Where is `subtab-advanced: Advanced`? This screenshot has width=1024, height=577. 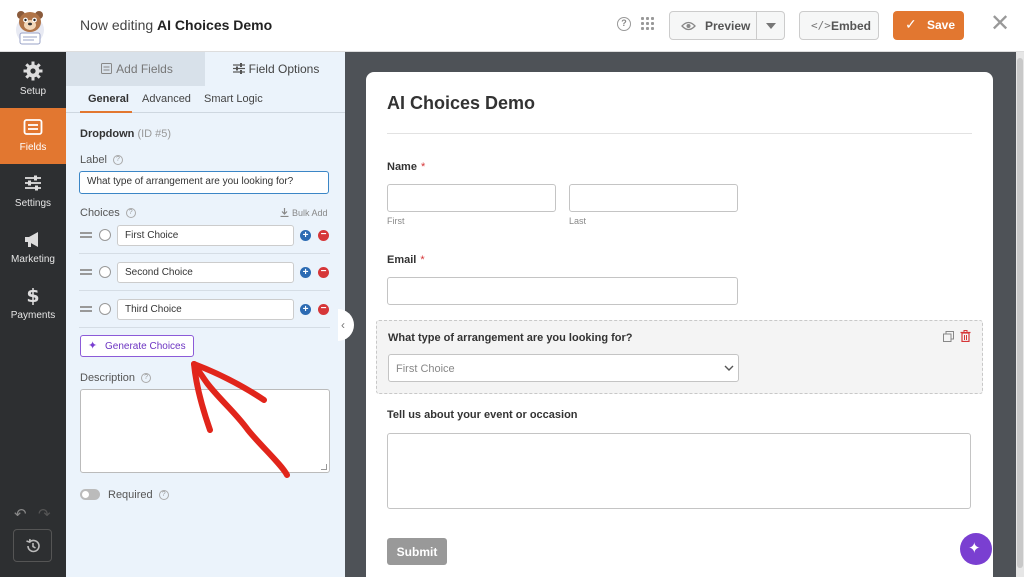
subtab-advanced: Advanced is located at coordinates (166, 99).